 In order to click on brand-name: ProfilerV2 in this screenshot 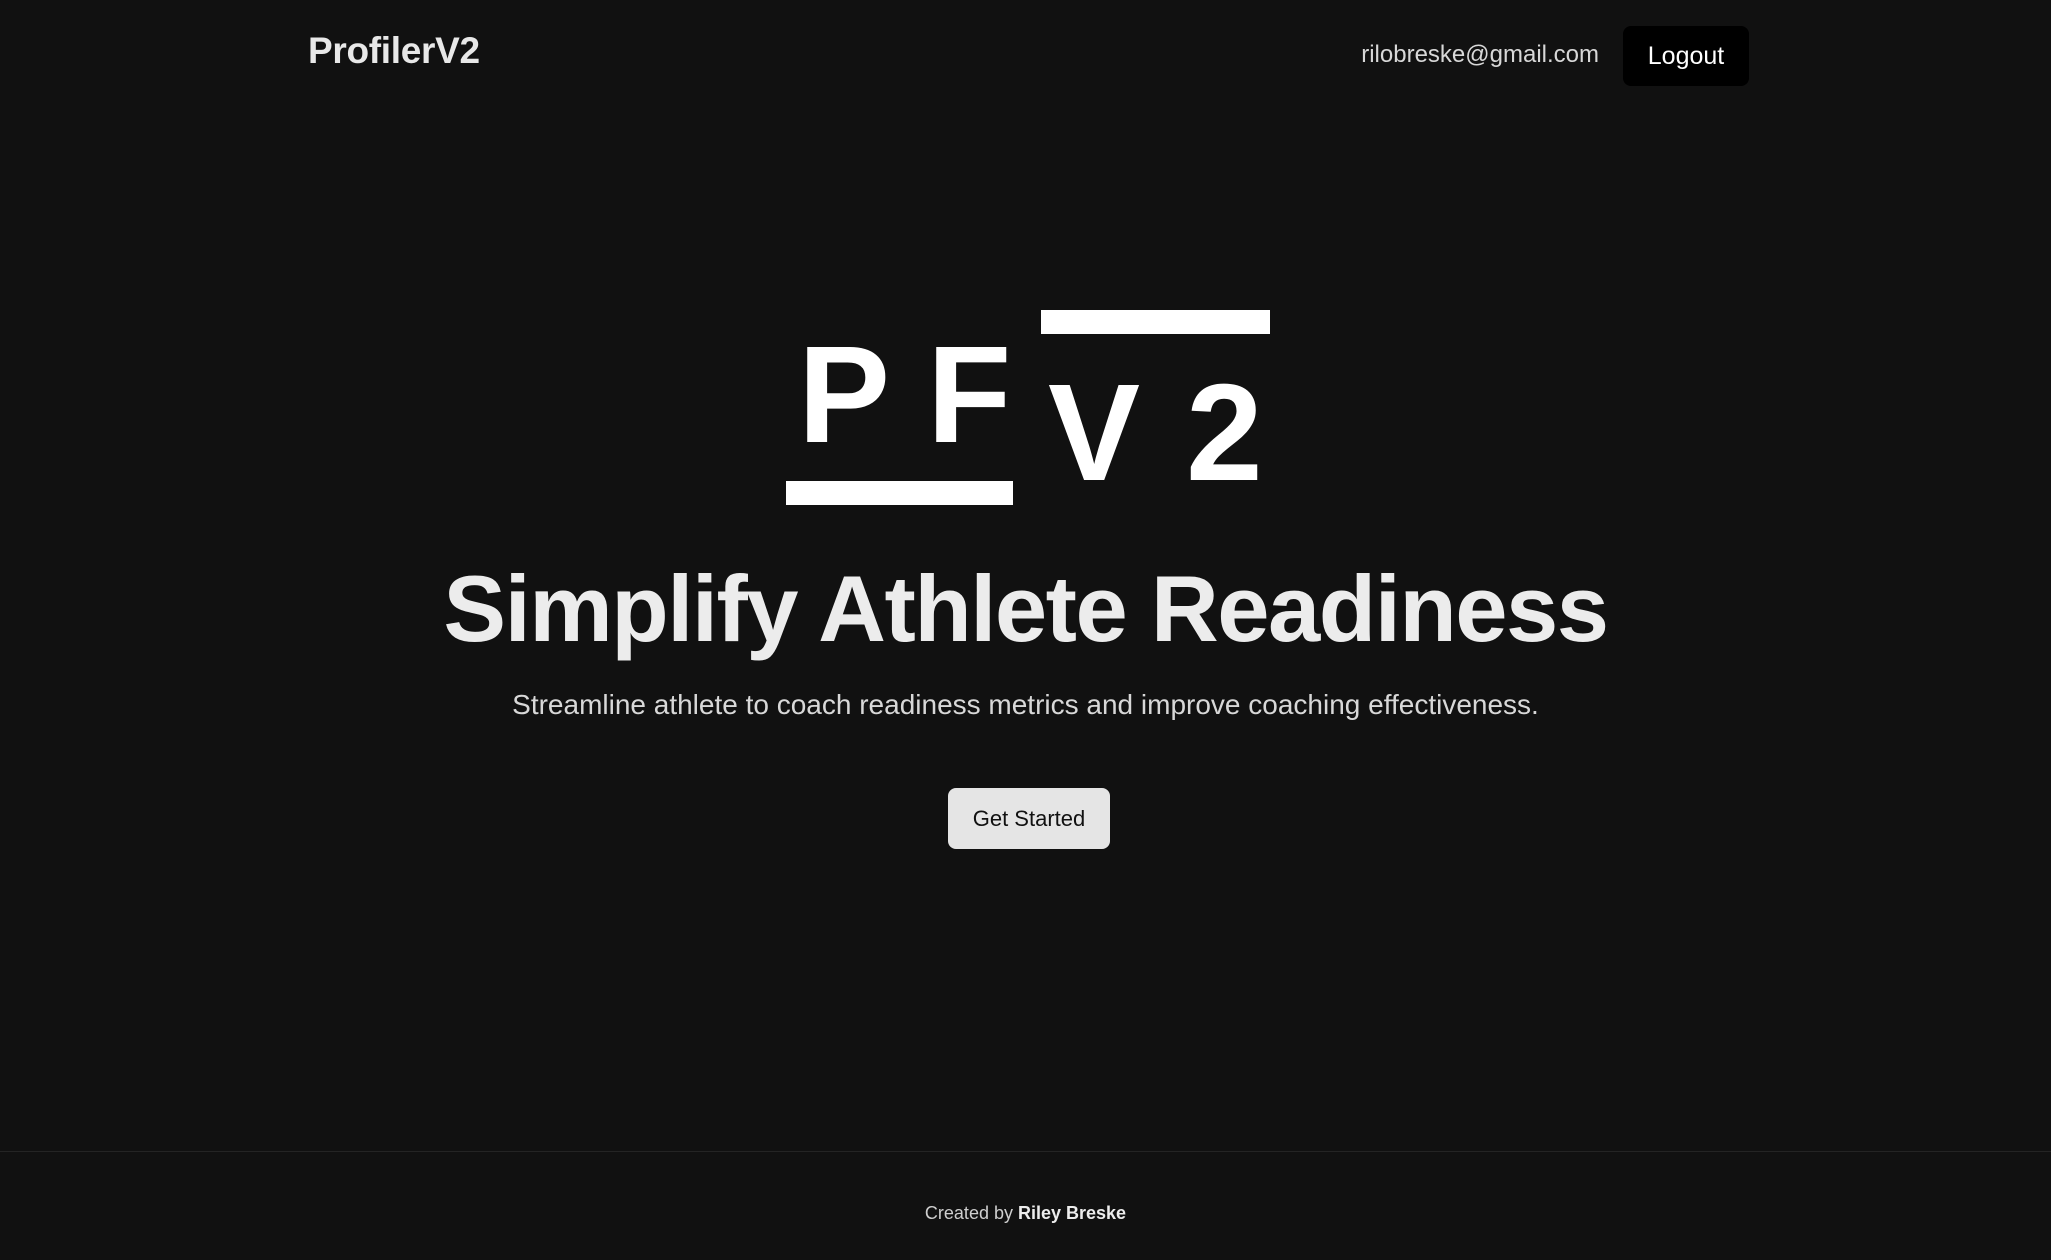, I will do `click(394, 51)`.